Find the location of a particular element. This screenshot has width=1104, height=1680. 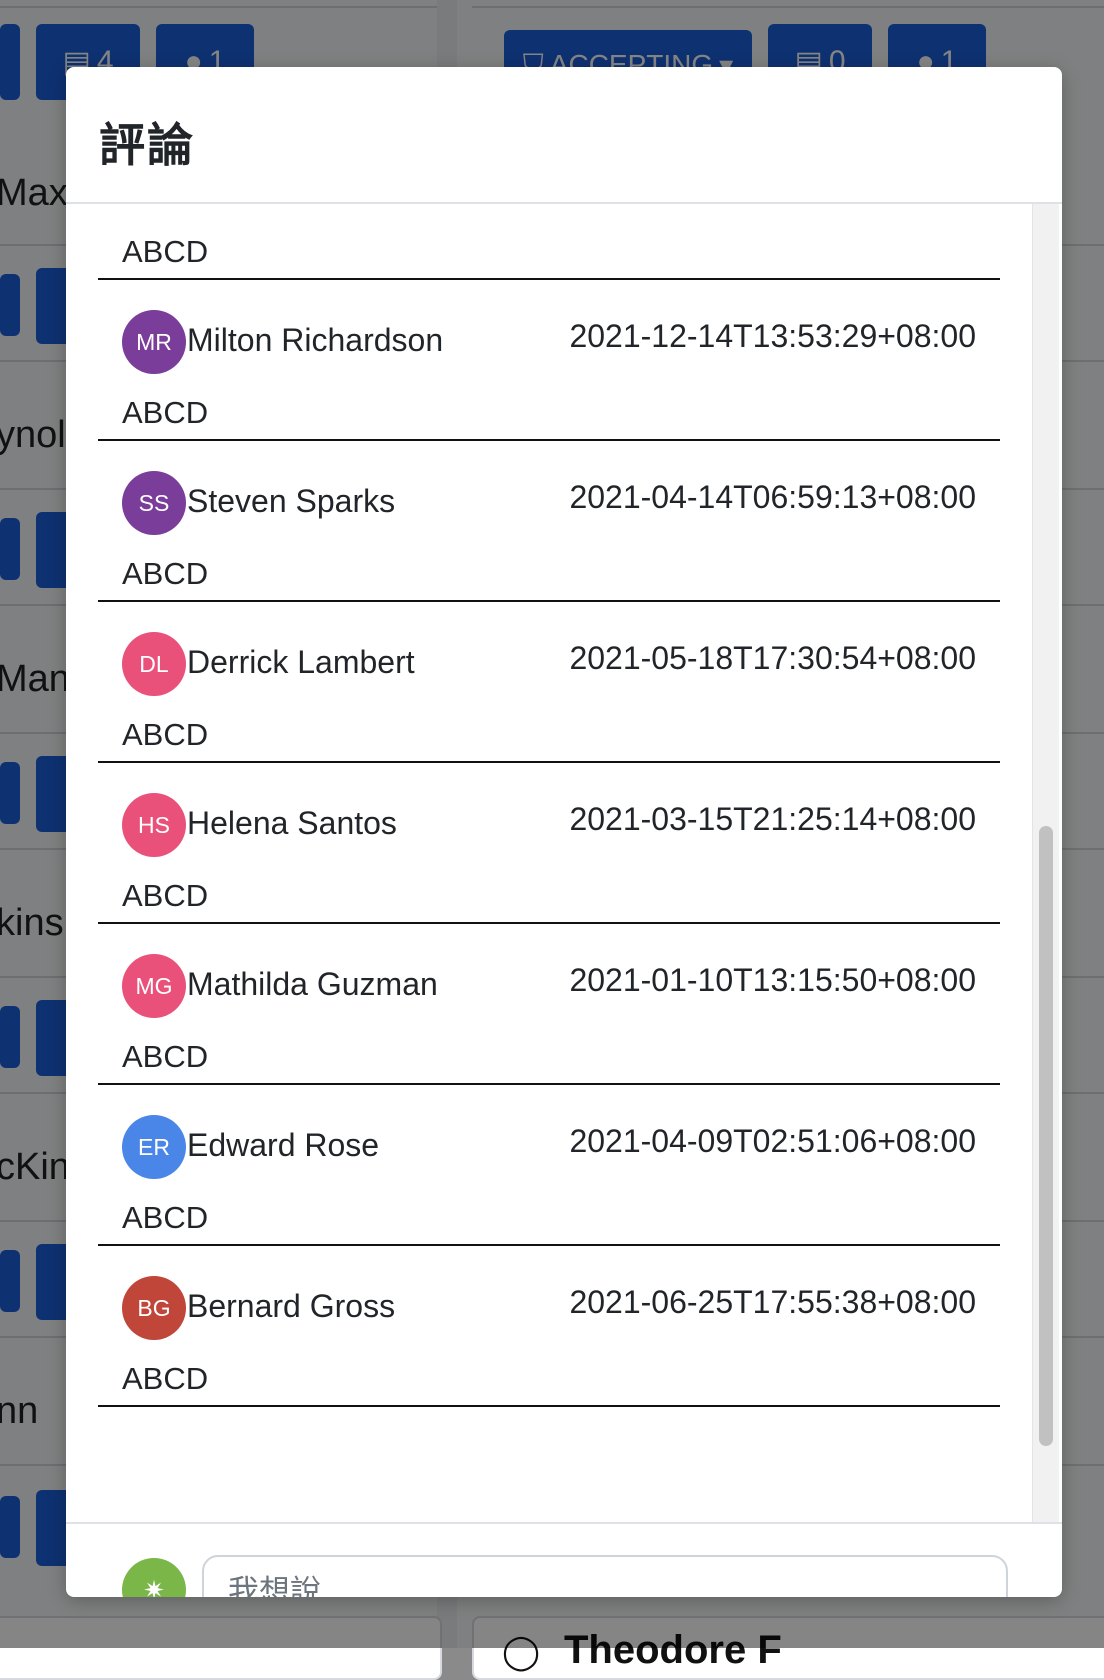

modal-title: 評論 is located at coordinates (147, 145).